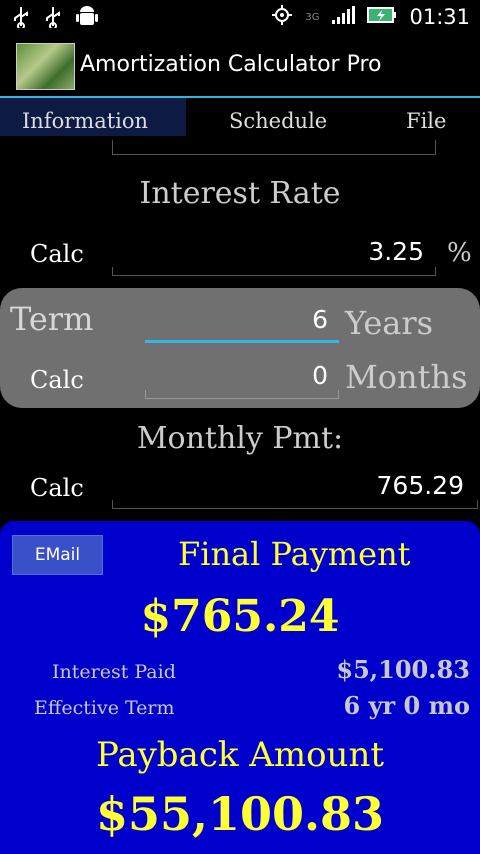 The height and width of the screenshot is (854, 480). Describe the element at coordinates (104, 708) in the screenshot. I see `effective-term-label: Effective Term` at that location.